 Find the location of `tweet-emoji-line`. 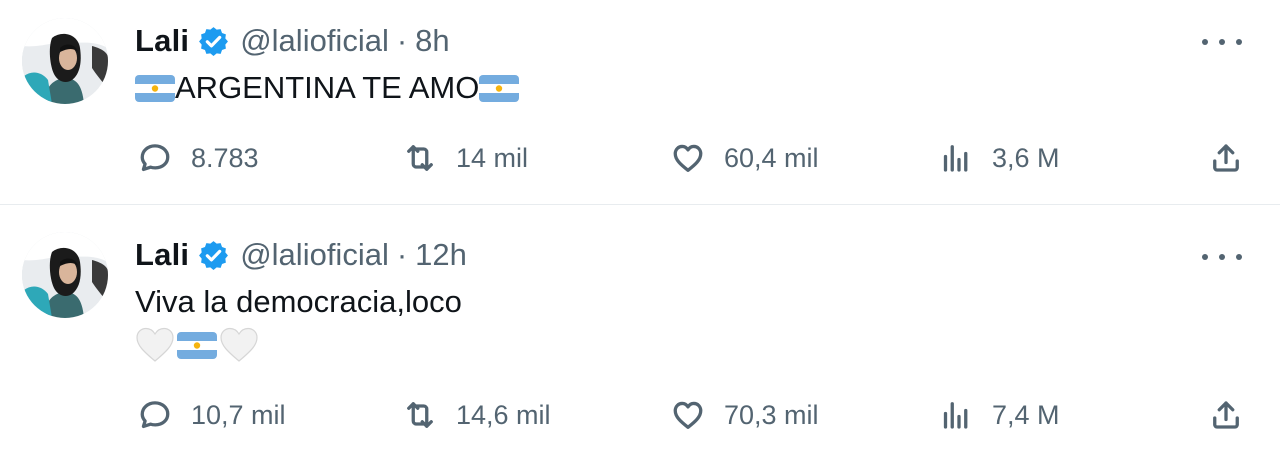

tweet-emoji-line is located at coordinates (197, 345).